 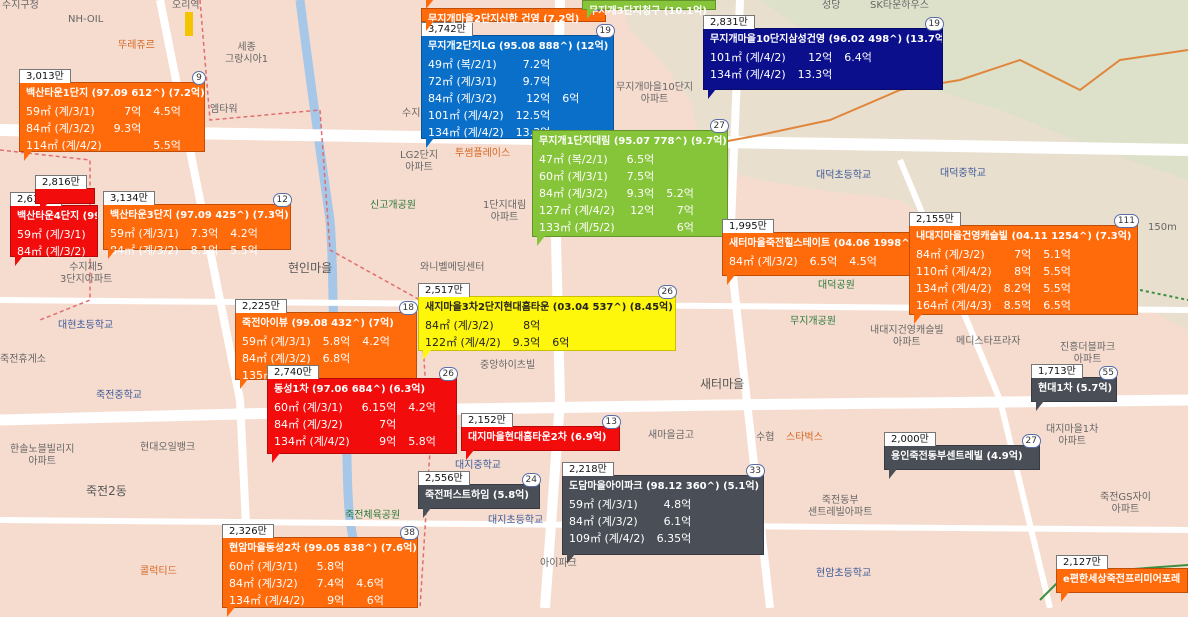 What do you see at coordinates (963, 173) in the screenshot?
I see `place-label: 대덕중학교` at bounding box center [963, 173].